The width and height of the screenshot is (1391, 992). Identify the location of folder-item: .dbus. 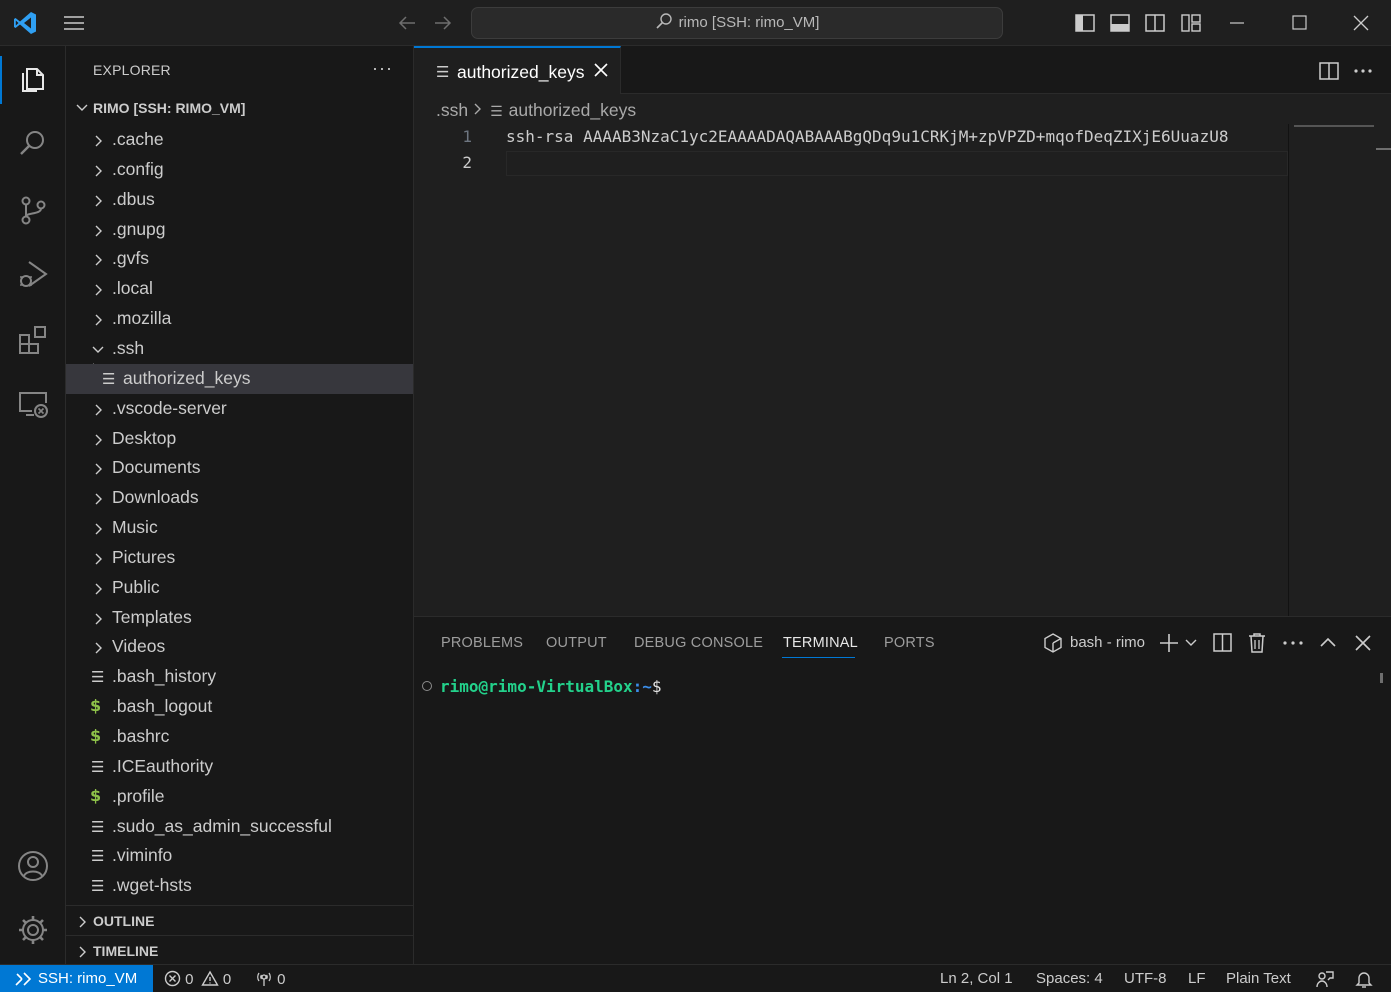
(239, 200).